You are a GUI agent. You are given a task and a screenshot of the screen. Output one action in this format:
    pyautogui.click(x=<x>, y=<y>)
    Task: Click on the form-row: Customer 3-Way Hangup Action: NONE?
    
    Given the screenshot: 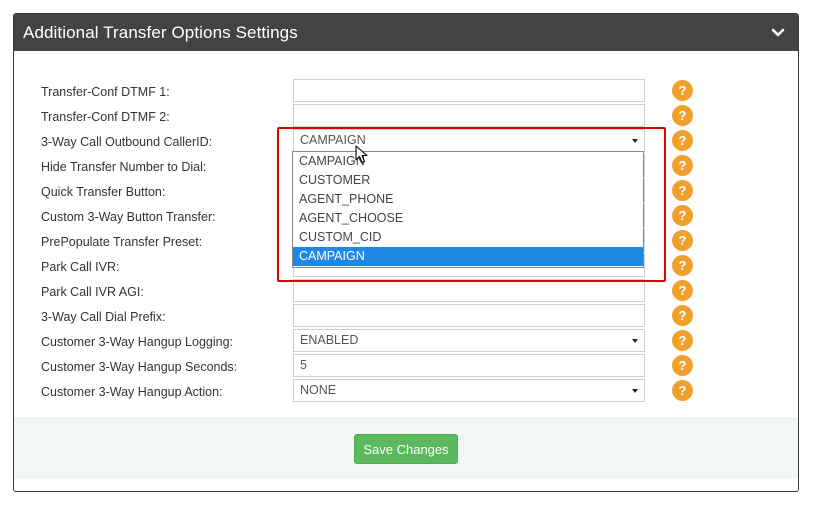 What is the action you would take?
    pyautogui.click(x=371, y=391)
    